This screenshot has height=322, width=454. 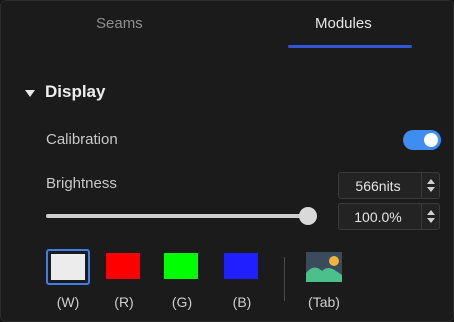 I want to click on pattern-white-button, so click(x=68, y=267).